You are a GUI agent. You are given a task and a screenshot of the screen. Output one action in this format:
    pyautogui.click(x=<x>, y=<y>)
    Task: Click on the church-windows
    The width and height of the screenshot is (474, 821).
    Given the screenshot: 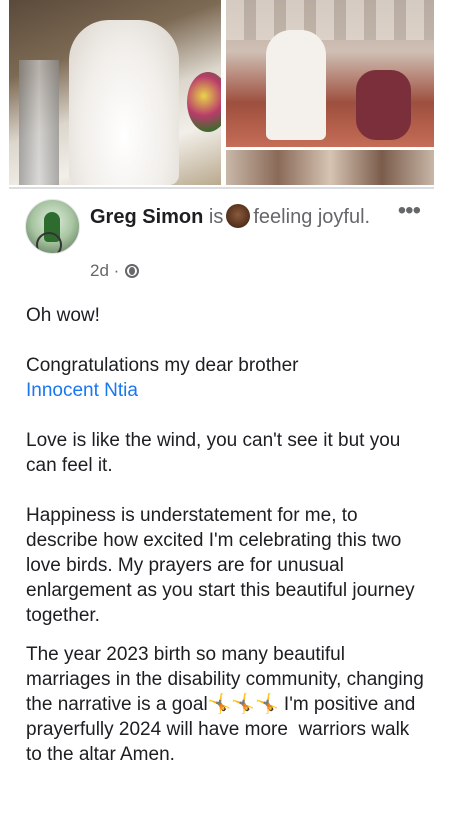 What is the action you would take?
    pyautogui.click(x=330, y=20)
    